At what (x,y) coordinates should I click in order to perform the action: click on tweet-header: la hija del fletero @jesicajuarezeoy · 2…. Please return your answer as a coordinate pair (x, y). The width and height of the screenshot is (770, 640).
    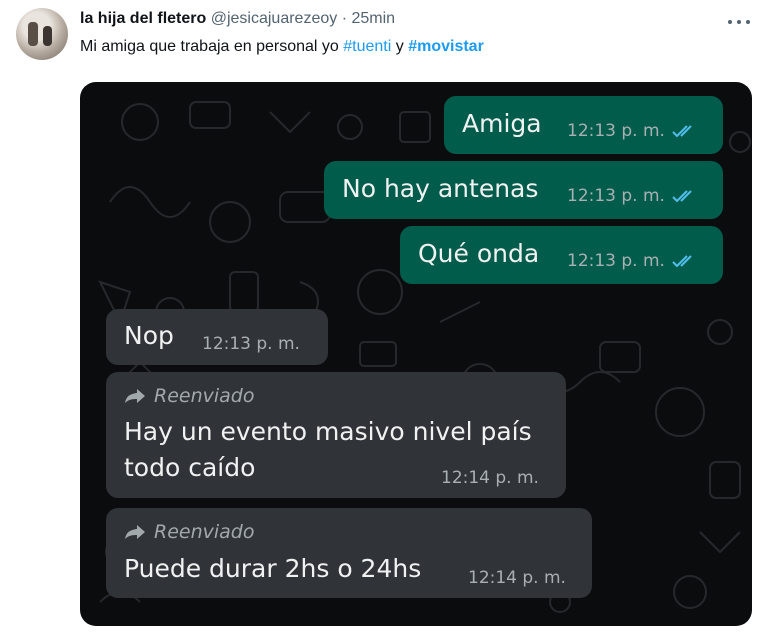
    Looking at the image, I should click on (237, 19).